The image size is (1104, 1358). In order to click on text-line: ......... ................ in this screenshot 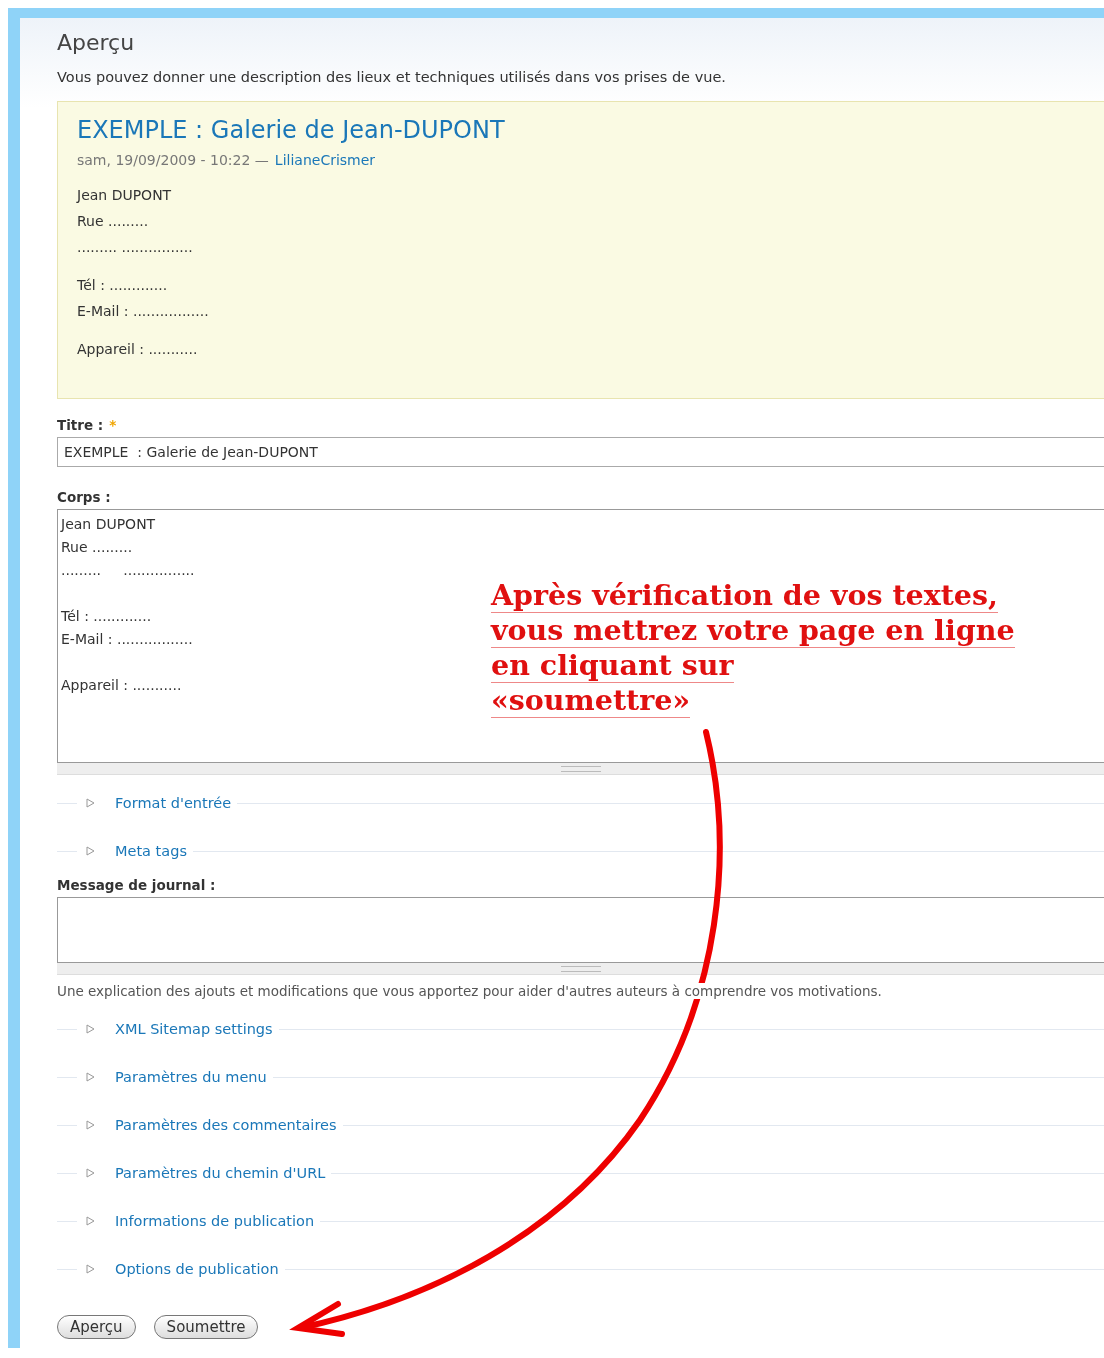, I will do `click(135, 247)`.